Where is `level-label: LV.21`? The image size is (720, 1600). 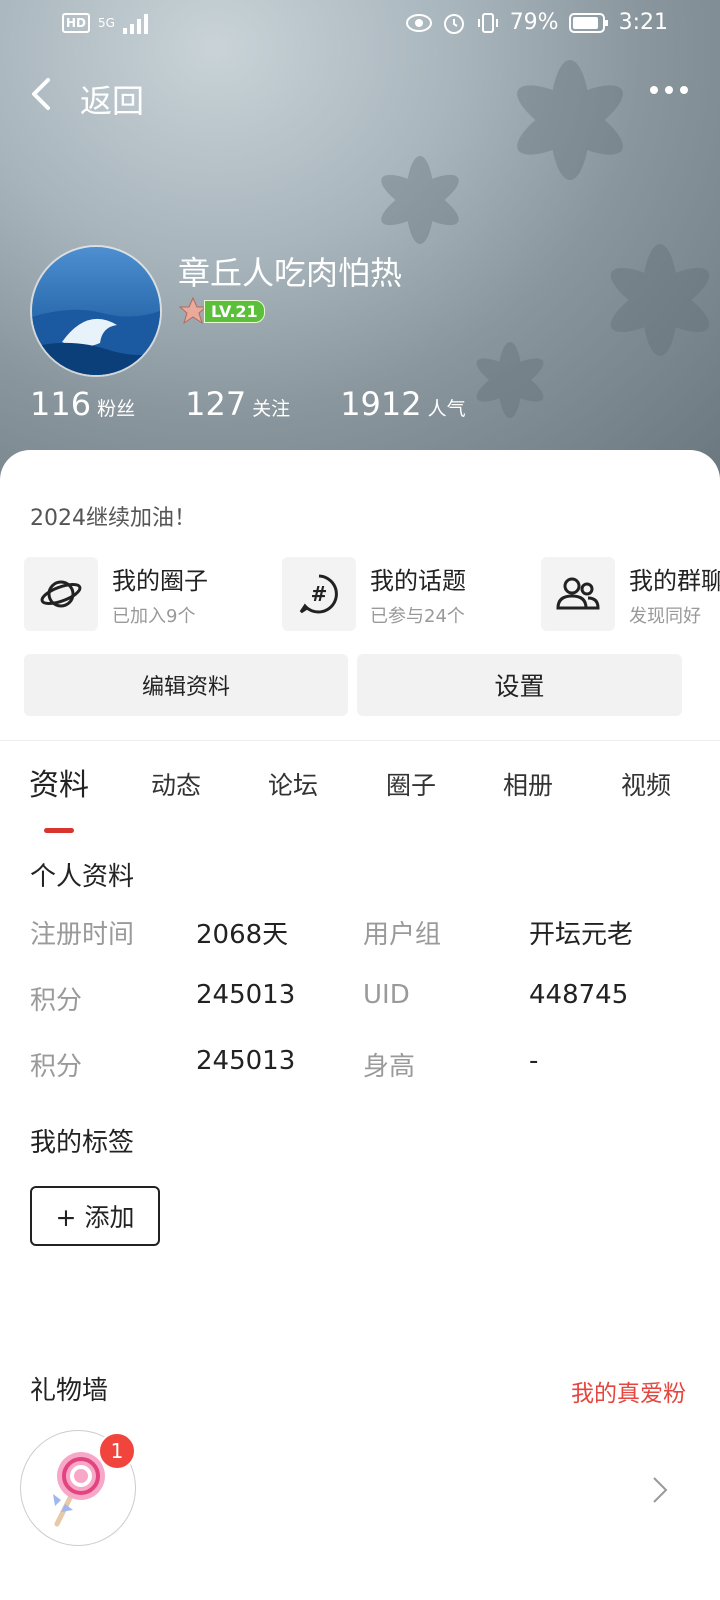
level-label: LV.21 is located at coordinates (234, 311).